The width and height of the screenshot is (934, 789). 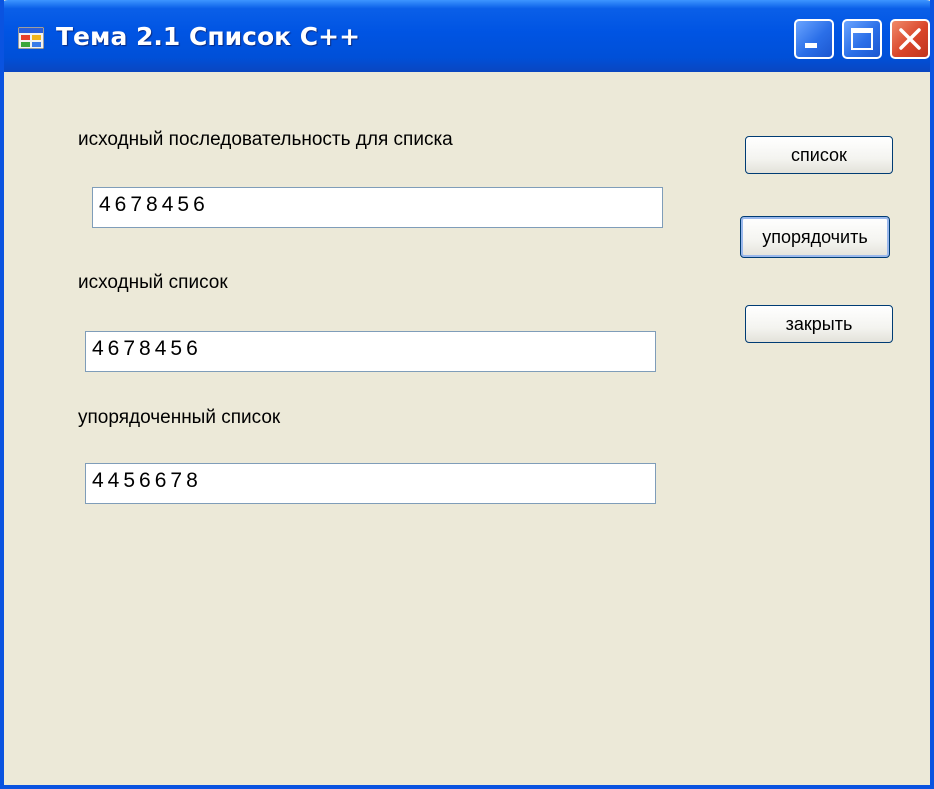 What do you see at coordinates (265, 139) in the screenshot?
I see `input-sequence-label: исходный последовательность для списка` at bounding box center [265, 139].